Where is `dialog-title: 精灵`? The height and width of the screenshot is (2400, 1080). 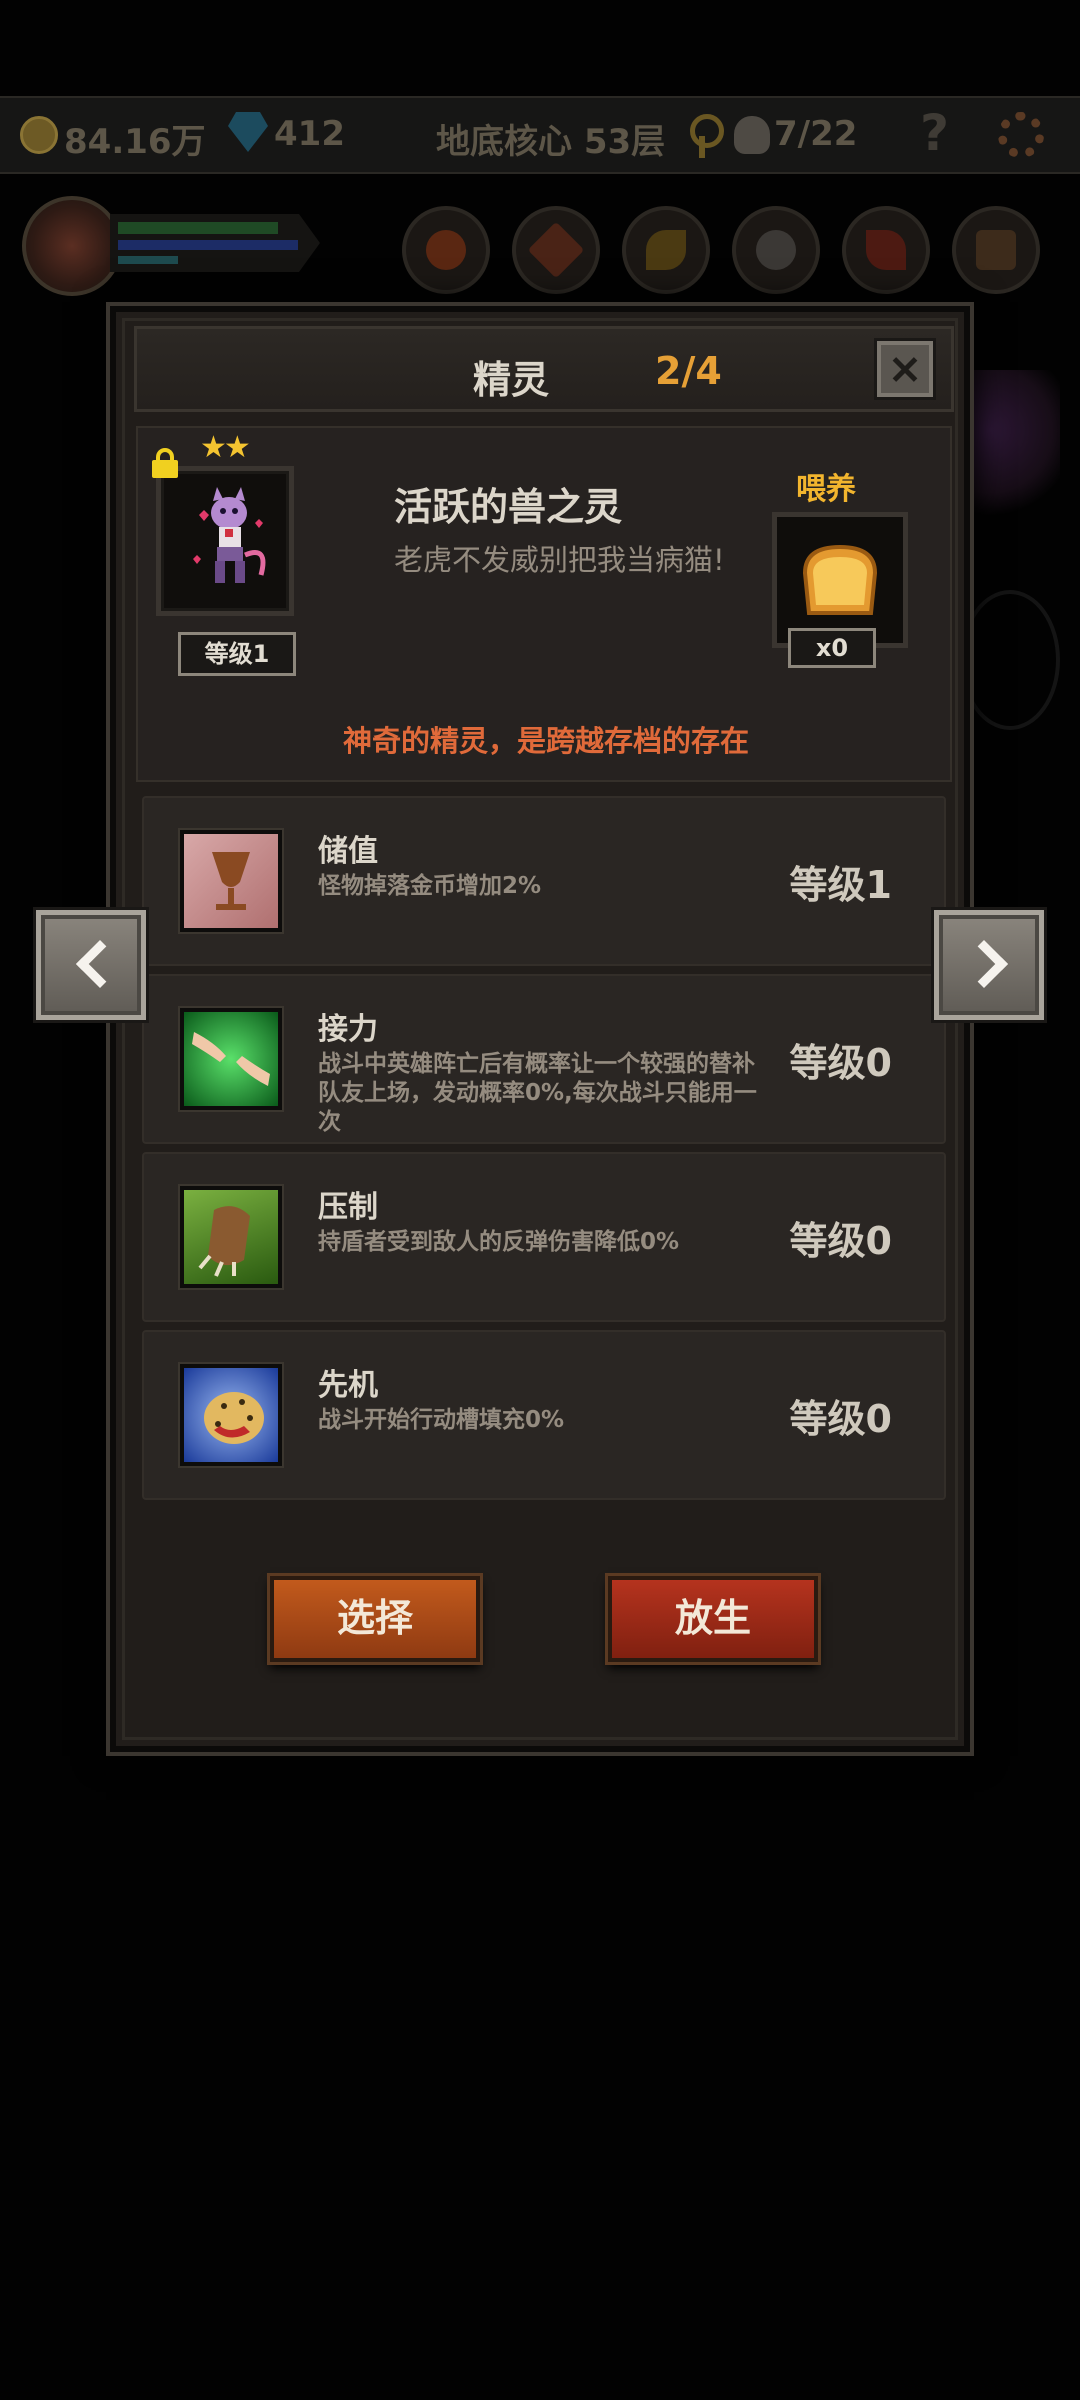 dialog-title: 精灵 is located at coordinates (511, 380).